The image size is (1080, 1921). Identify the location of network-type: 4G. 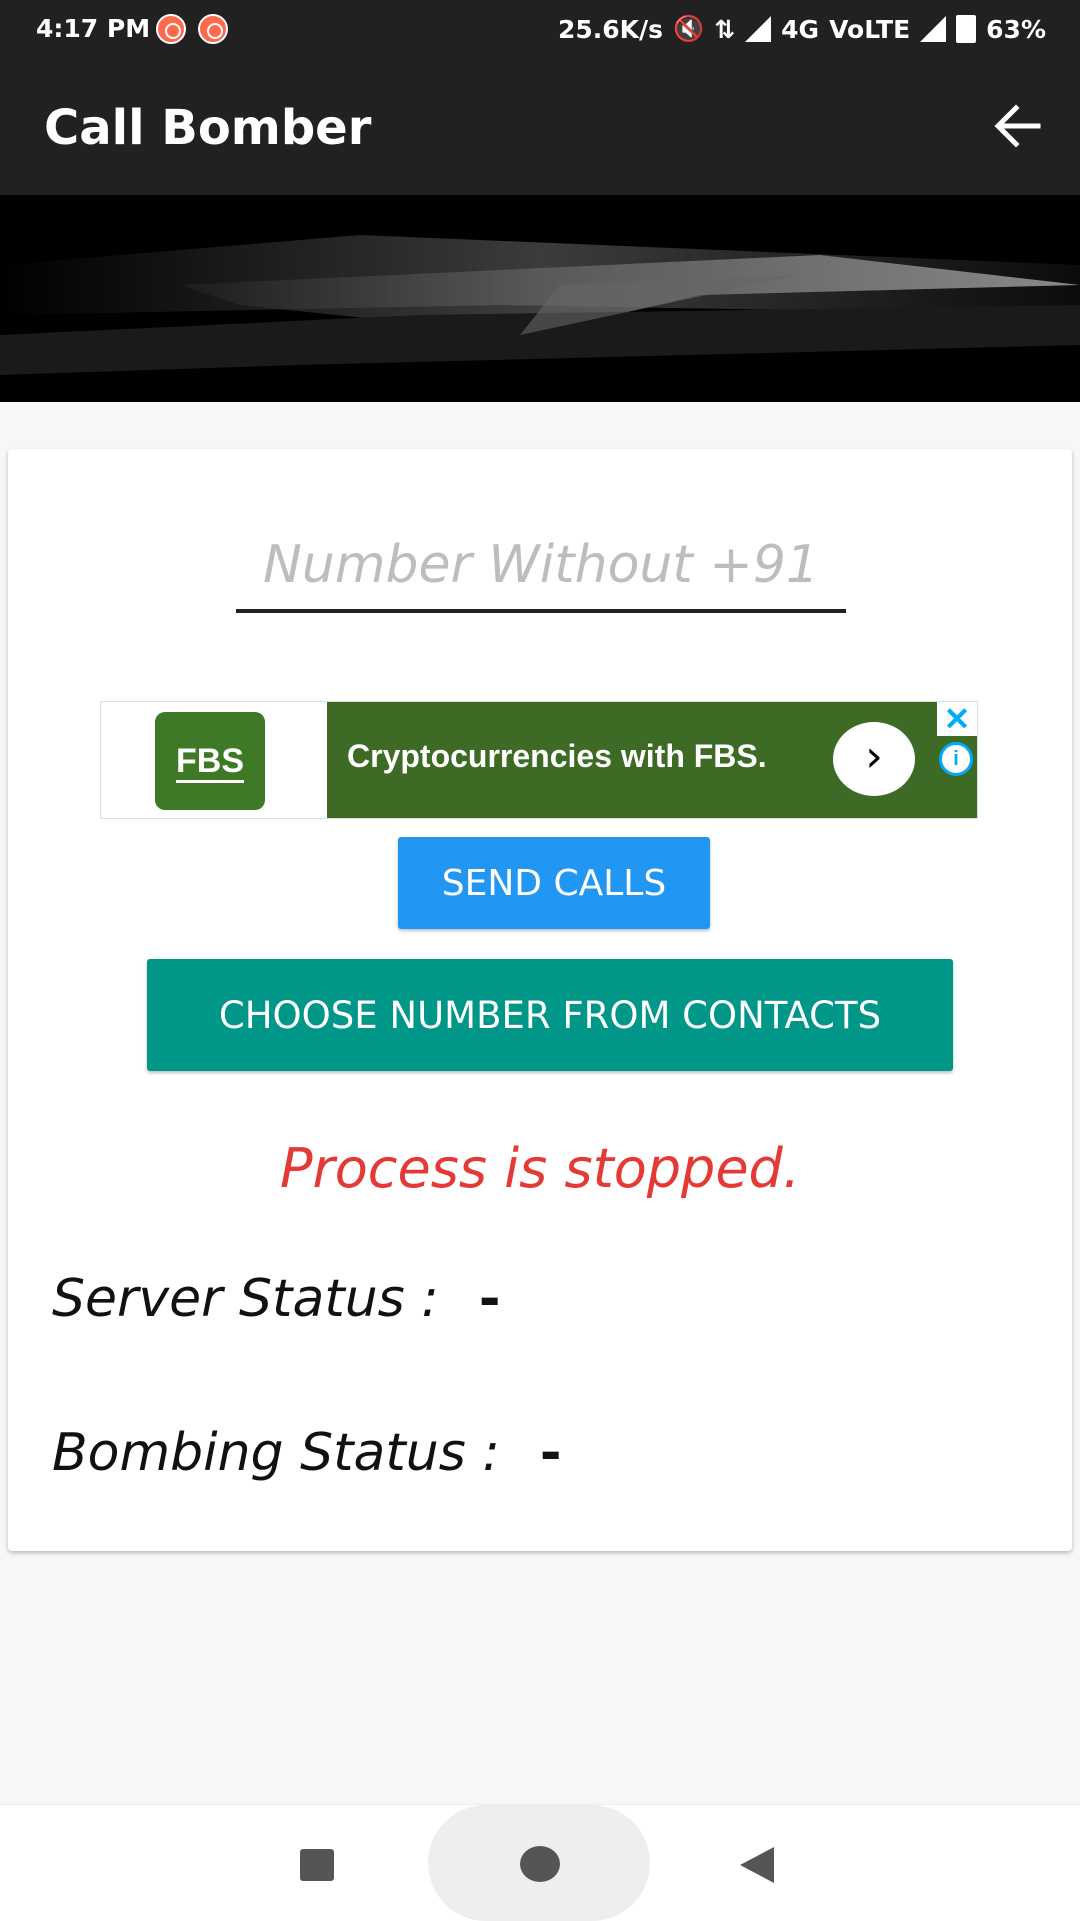
(800, 29).